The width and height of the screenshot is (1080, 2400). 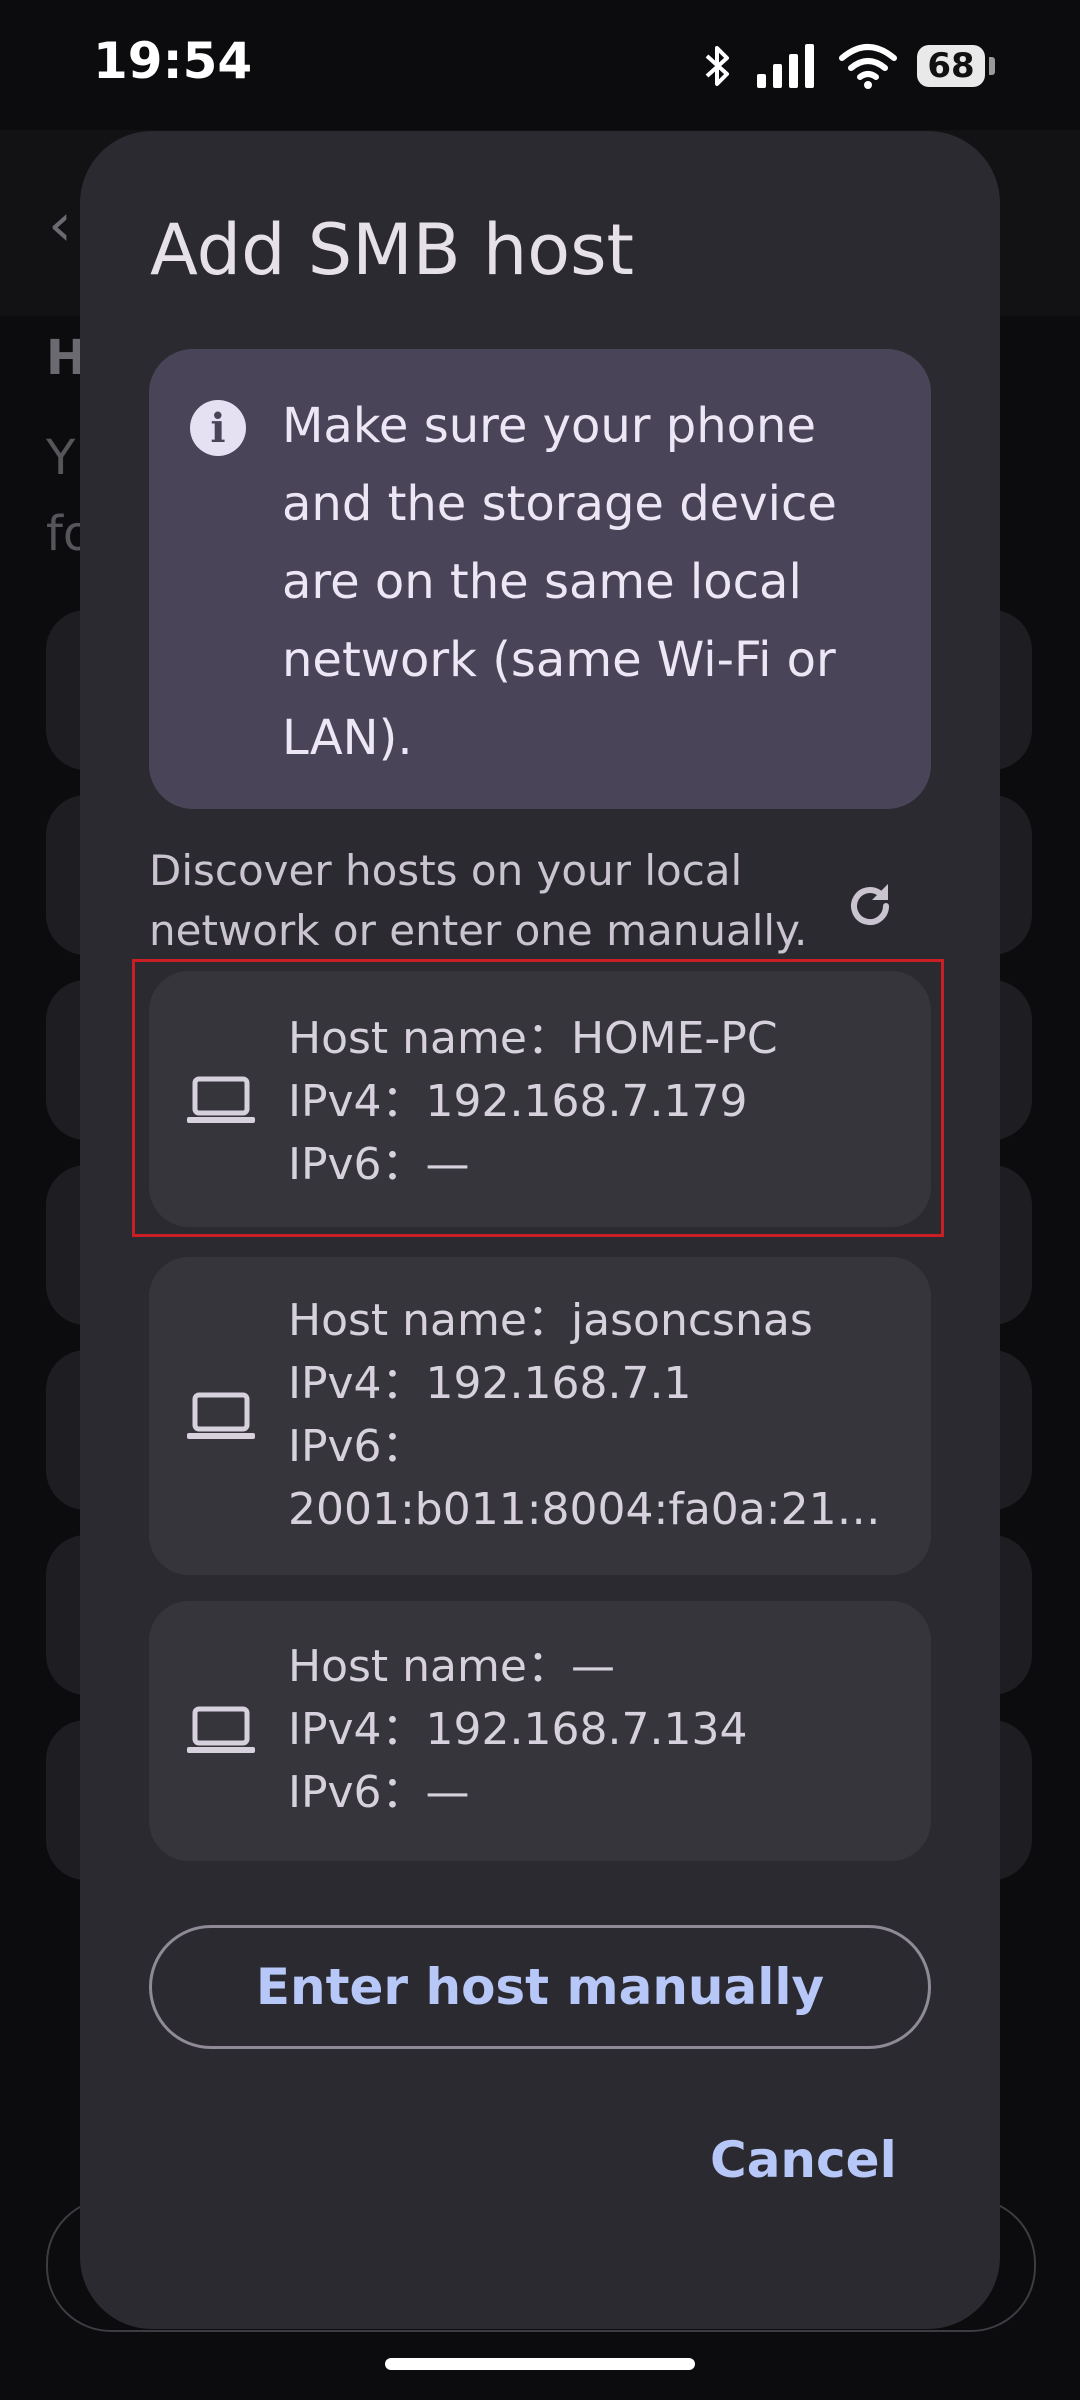 I want to click on host-name: Host name：—, so click(x=451, y=1666).